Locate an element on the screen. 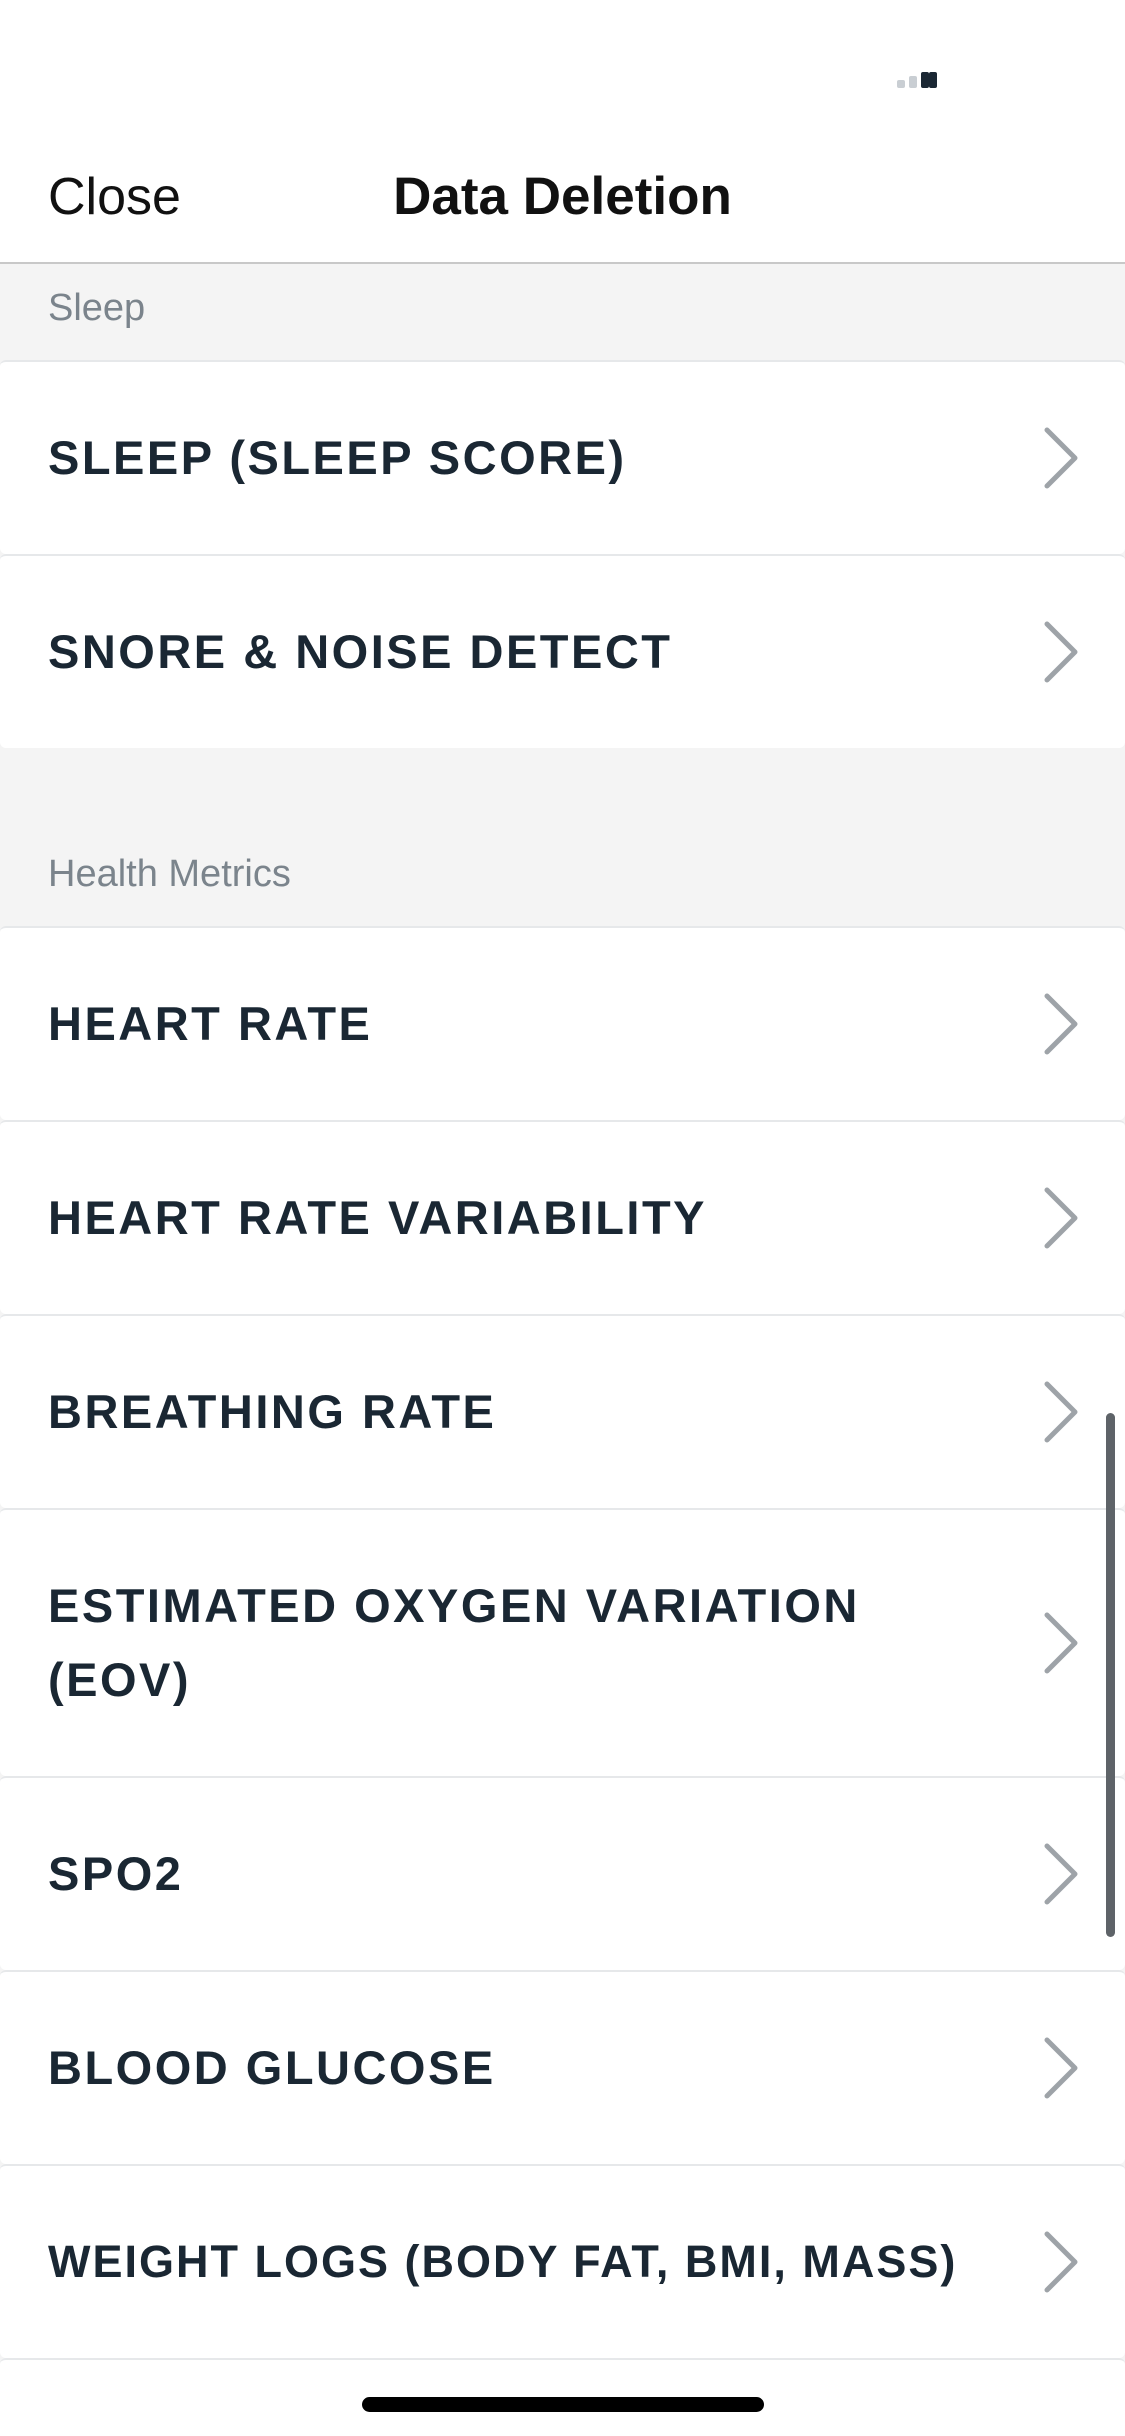 This screenshot has width=1125, height=2436. signal-strength-icon is located at coordinates (917, 77).